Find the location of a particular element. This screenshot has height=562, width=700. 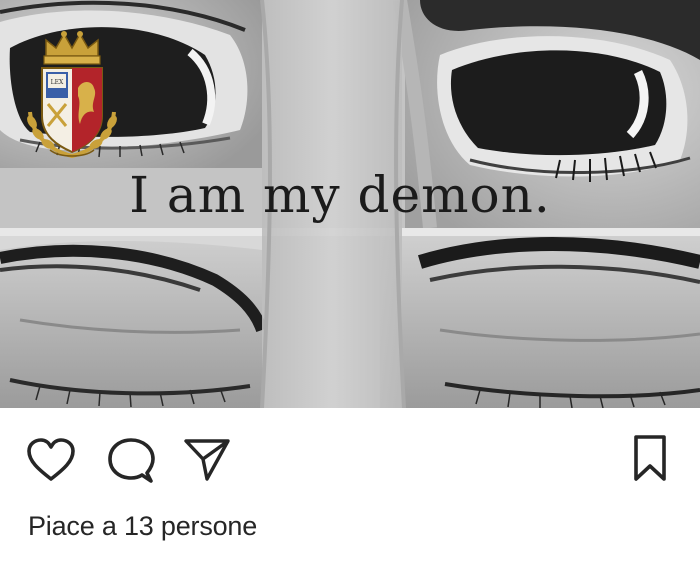

heart-icon is located at coordinates (51, 460).